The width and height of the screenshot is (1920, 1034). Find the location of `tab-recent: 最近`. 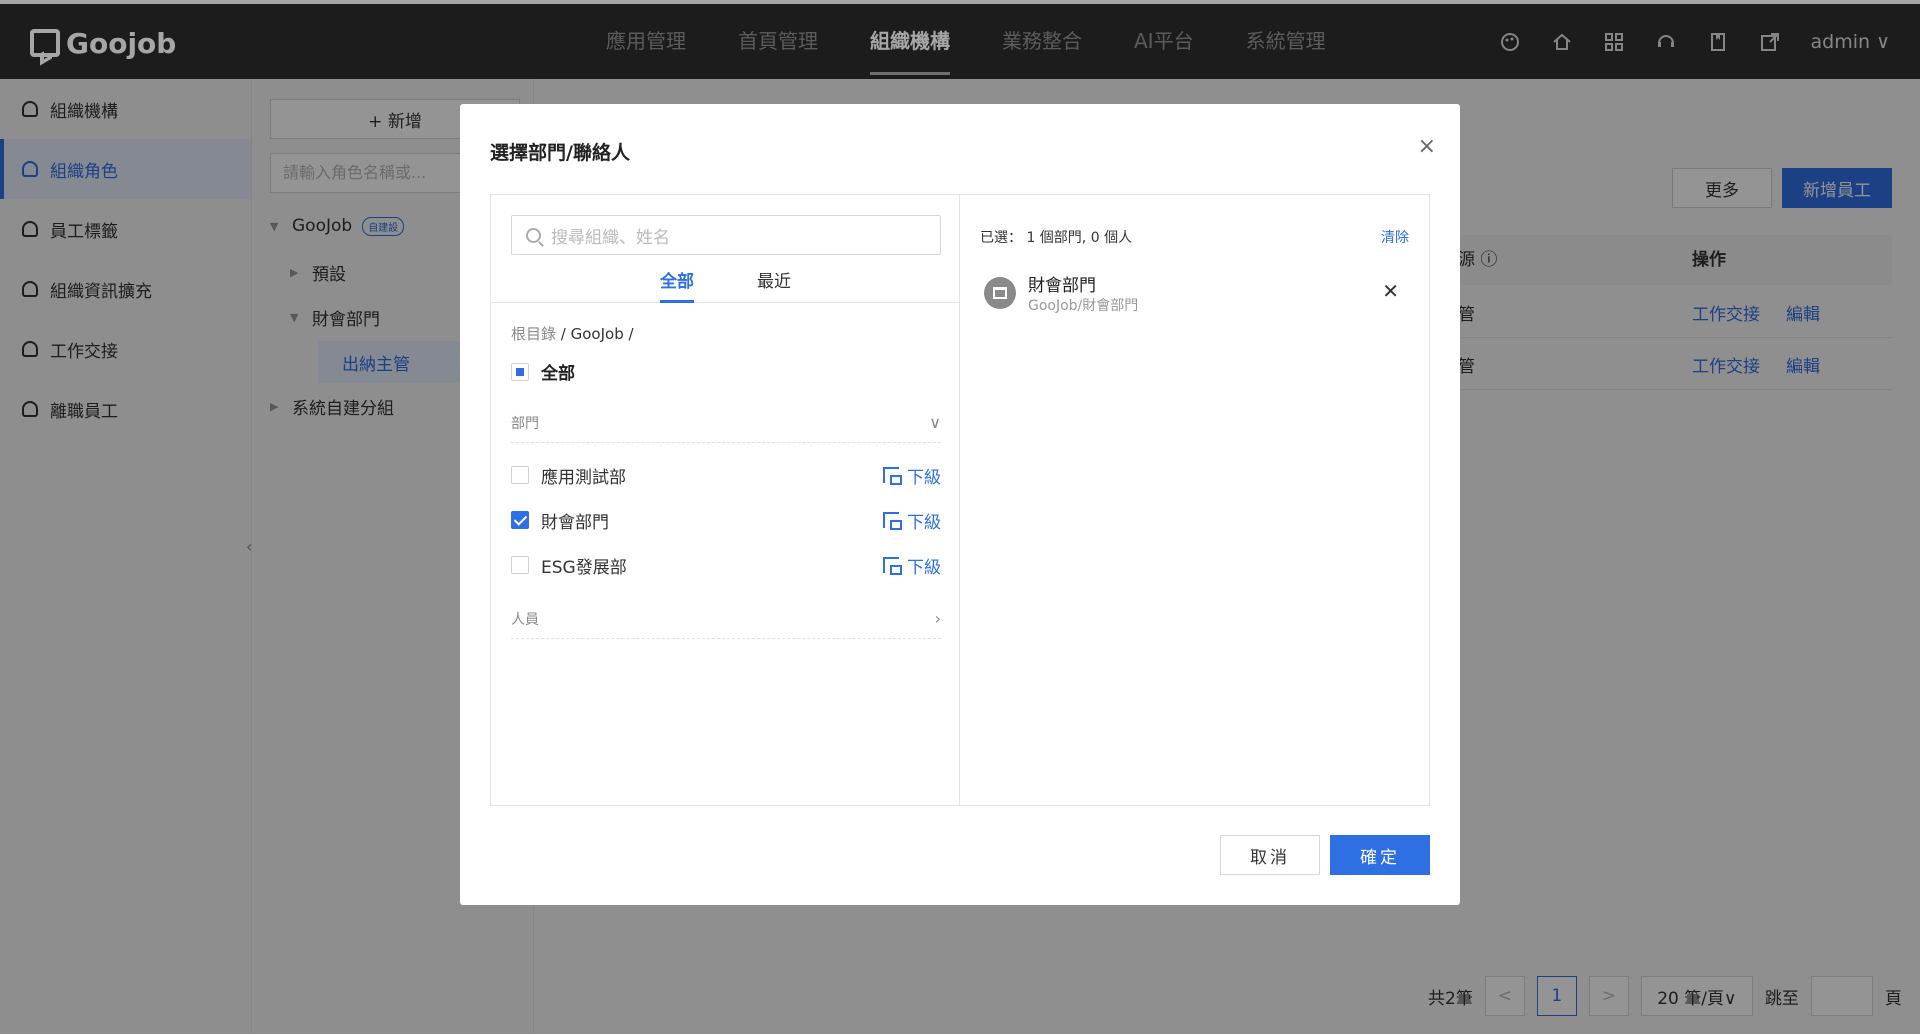

tab-recent: 最近 is located at coordinates (774, 285).